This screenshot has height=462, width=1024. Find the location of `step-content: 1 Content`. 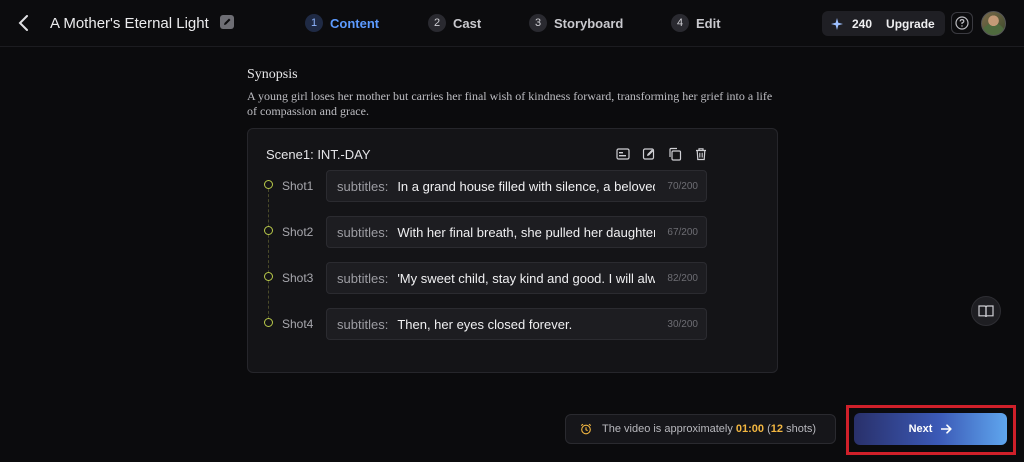

step-content: 1 Content is located at coordinates (342, 23).